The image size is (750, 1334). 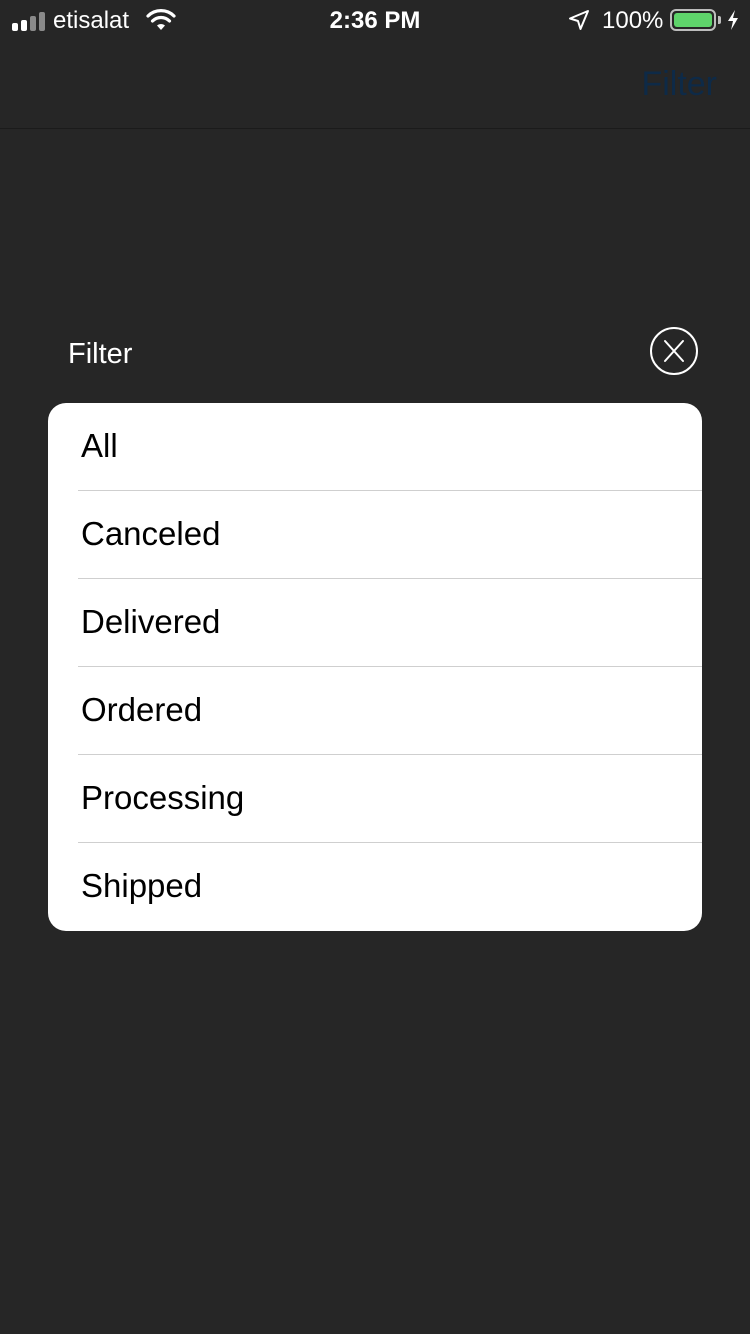 I want to click on option-label: Processing, so click(x=163, y=797).